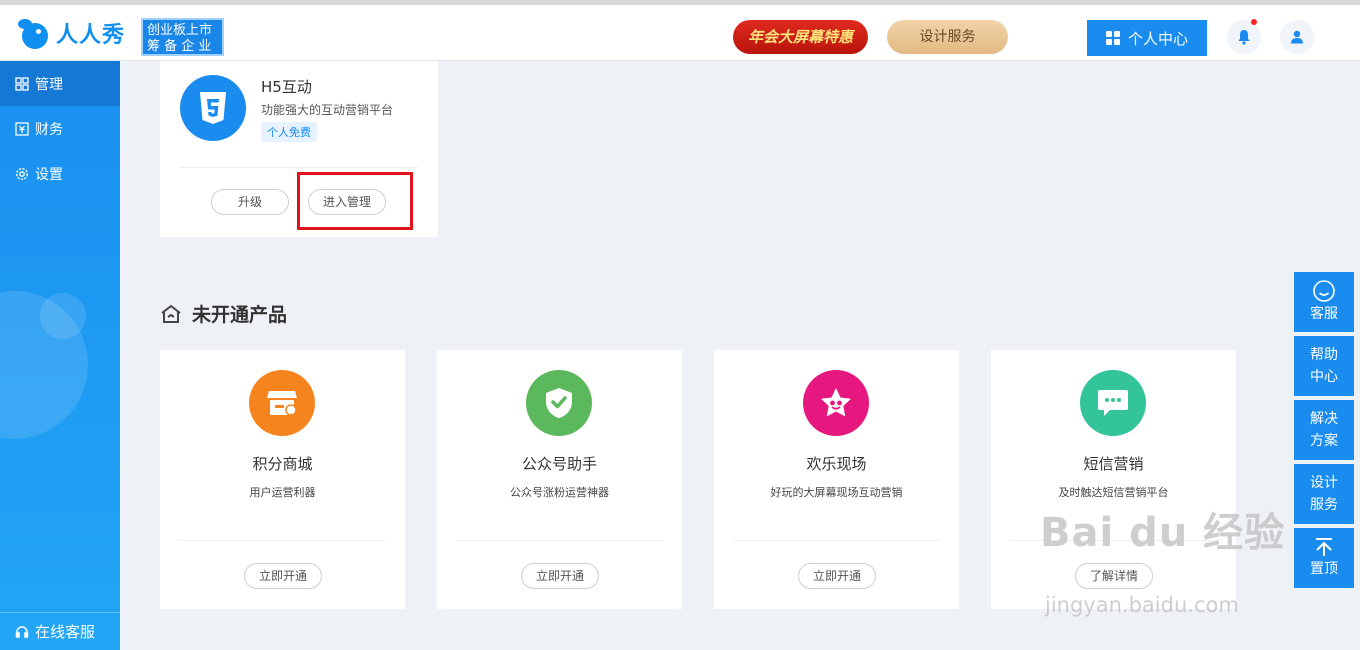 Image resolution: width=1360 pixels, height=650 pixels. What do you see at coordinates (171, 313) in the screenshot?
I see `house-icon` at bounding box center [171, 313].